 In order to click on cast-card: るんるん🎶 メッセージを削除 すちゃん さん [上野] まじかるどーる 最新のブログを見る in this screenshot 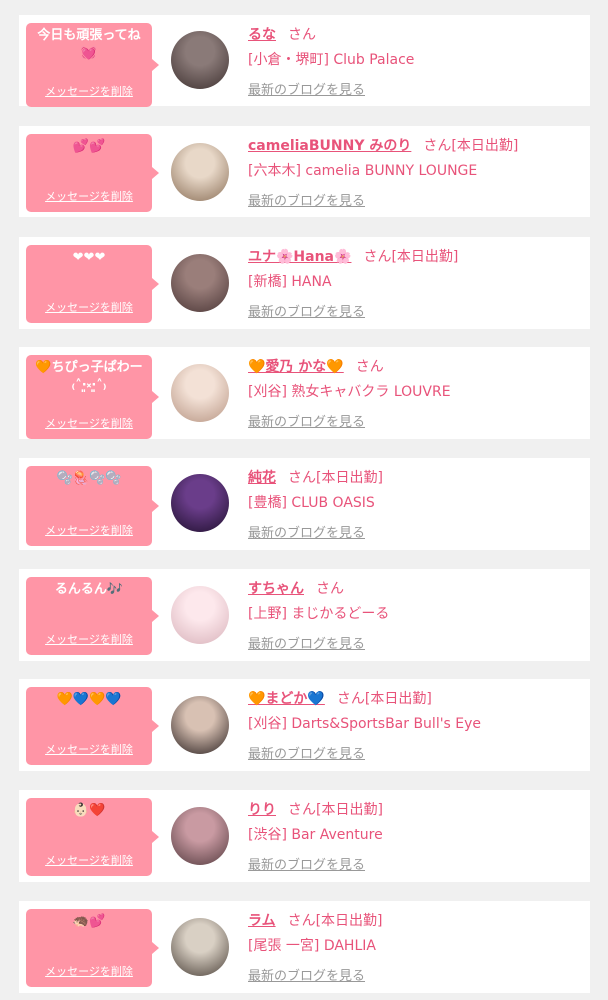, I will do `click(304, 615)`.